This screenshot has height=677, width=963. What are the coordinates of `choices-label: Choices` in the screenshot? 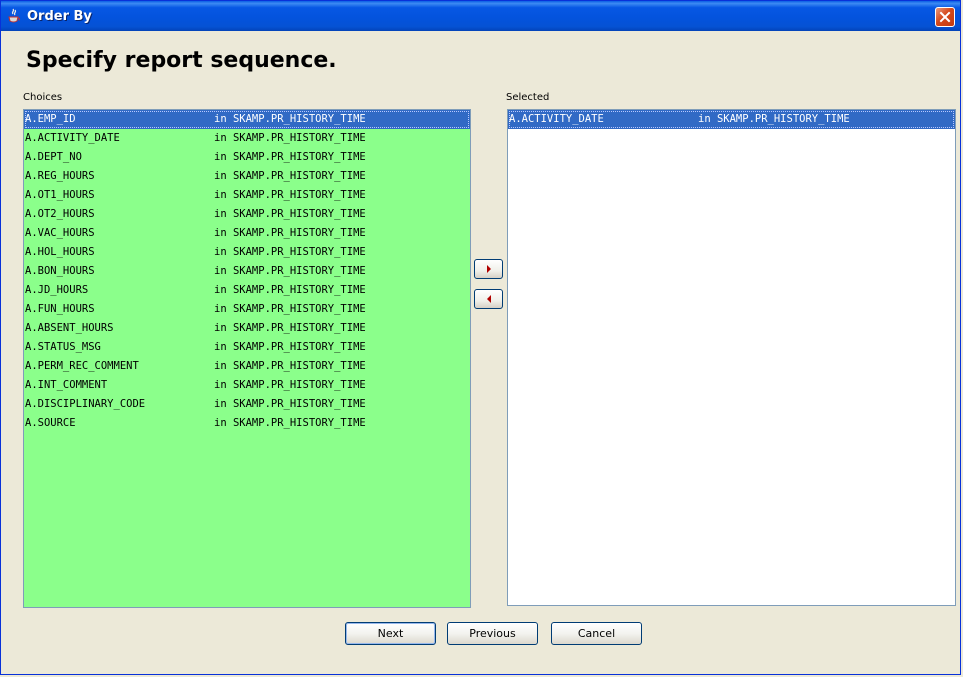 It's located at (43, 97).